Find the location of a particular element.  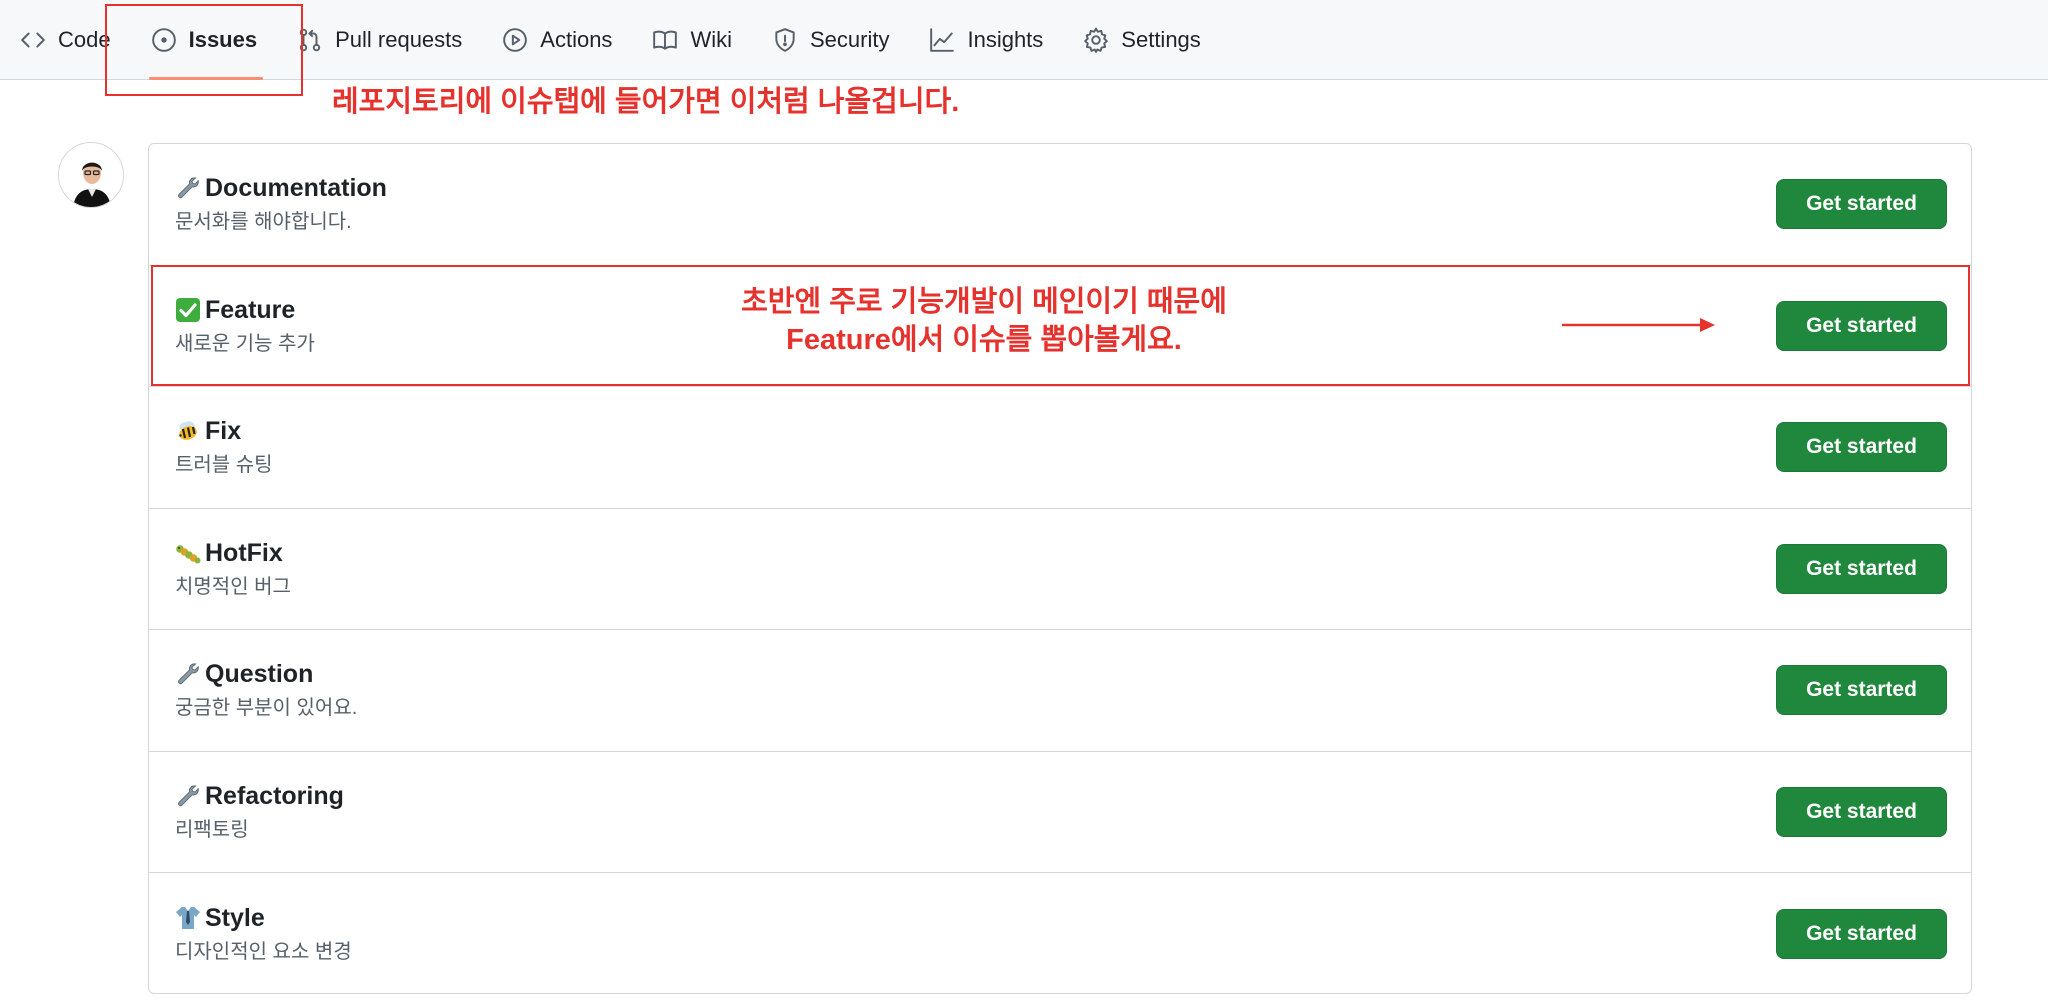

template-description: 디자인적인 요소 변경 is located at coordinates (263, 951).